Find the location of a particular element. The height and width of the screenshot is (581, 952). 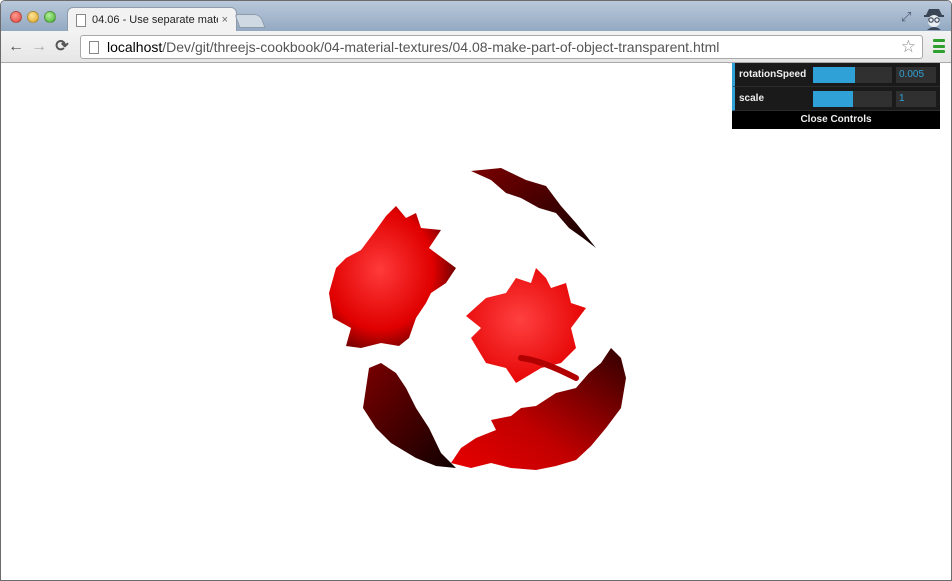

scale-value: 1 is located at coordinates (916, 98).